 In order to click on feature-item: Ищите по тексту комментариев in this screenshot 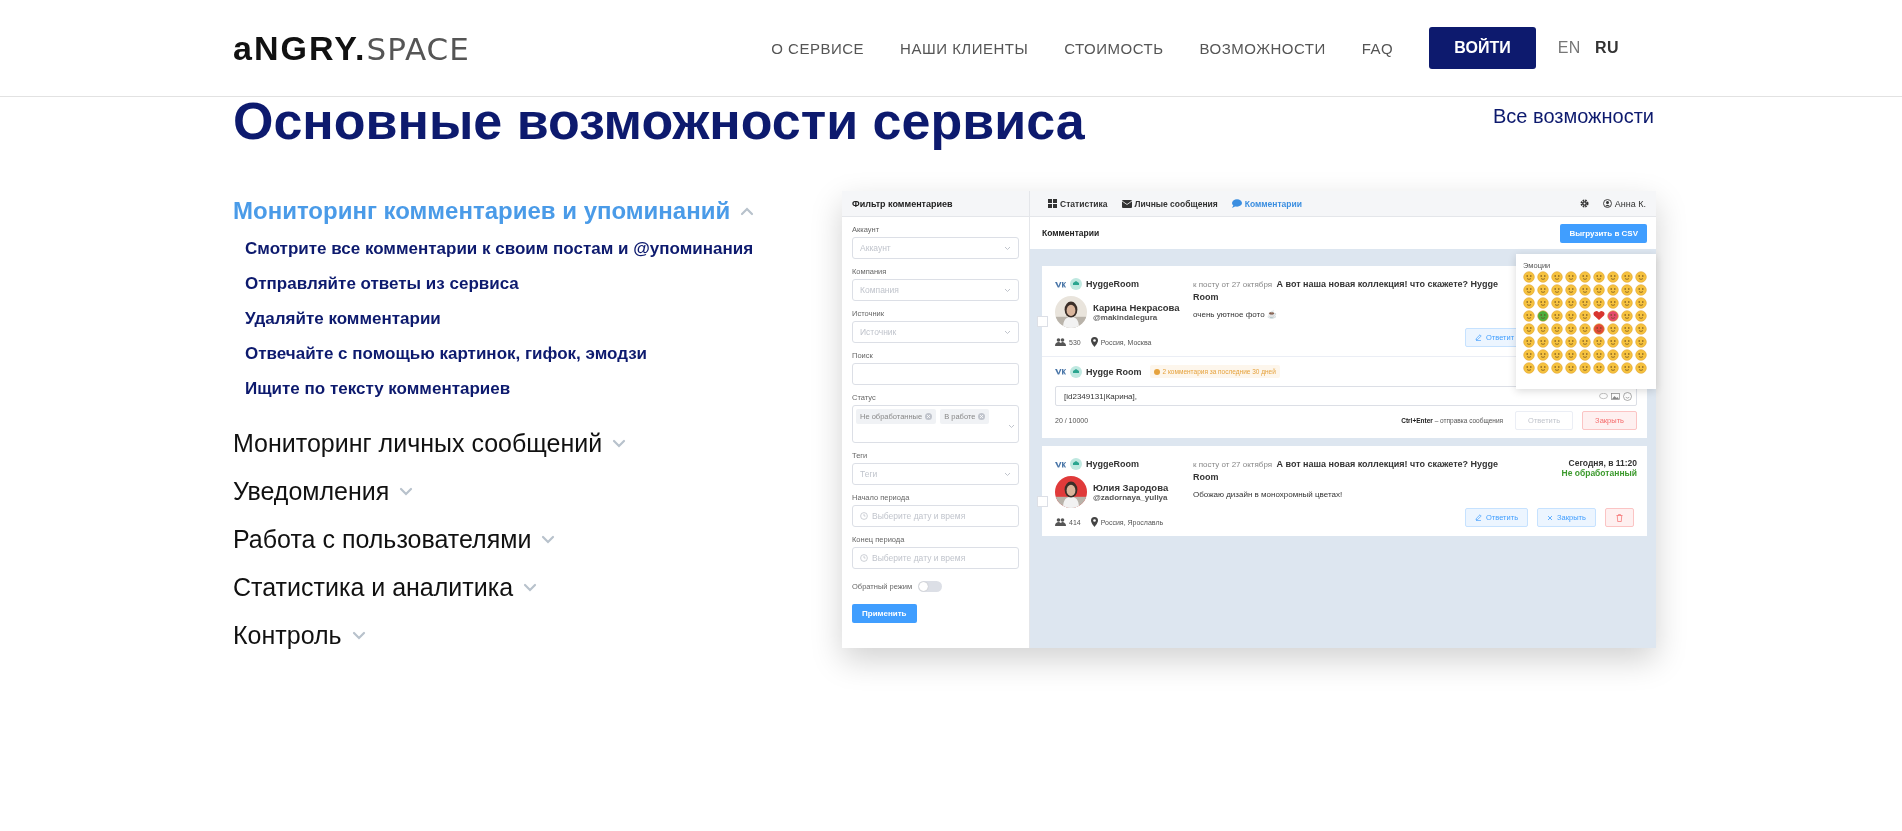, I will do `click(378, 389)`.